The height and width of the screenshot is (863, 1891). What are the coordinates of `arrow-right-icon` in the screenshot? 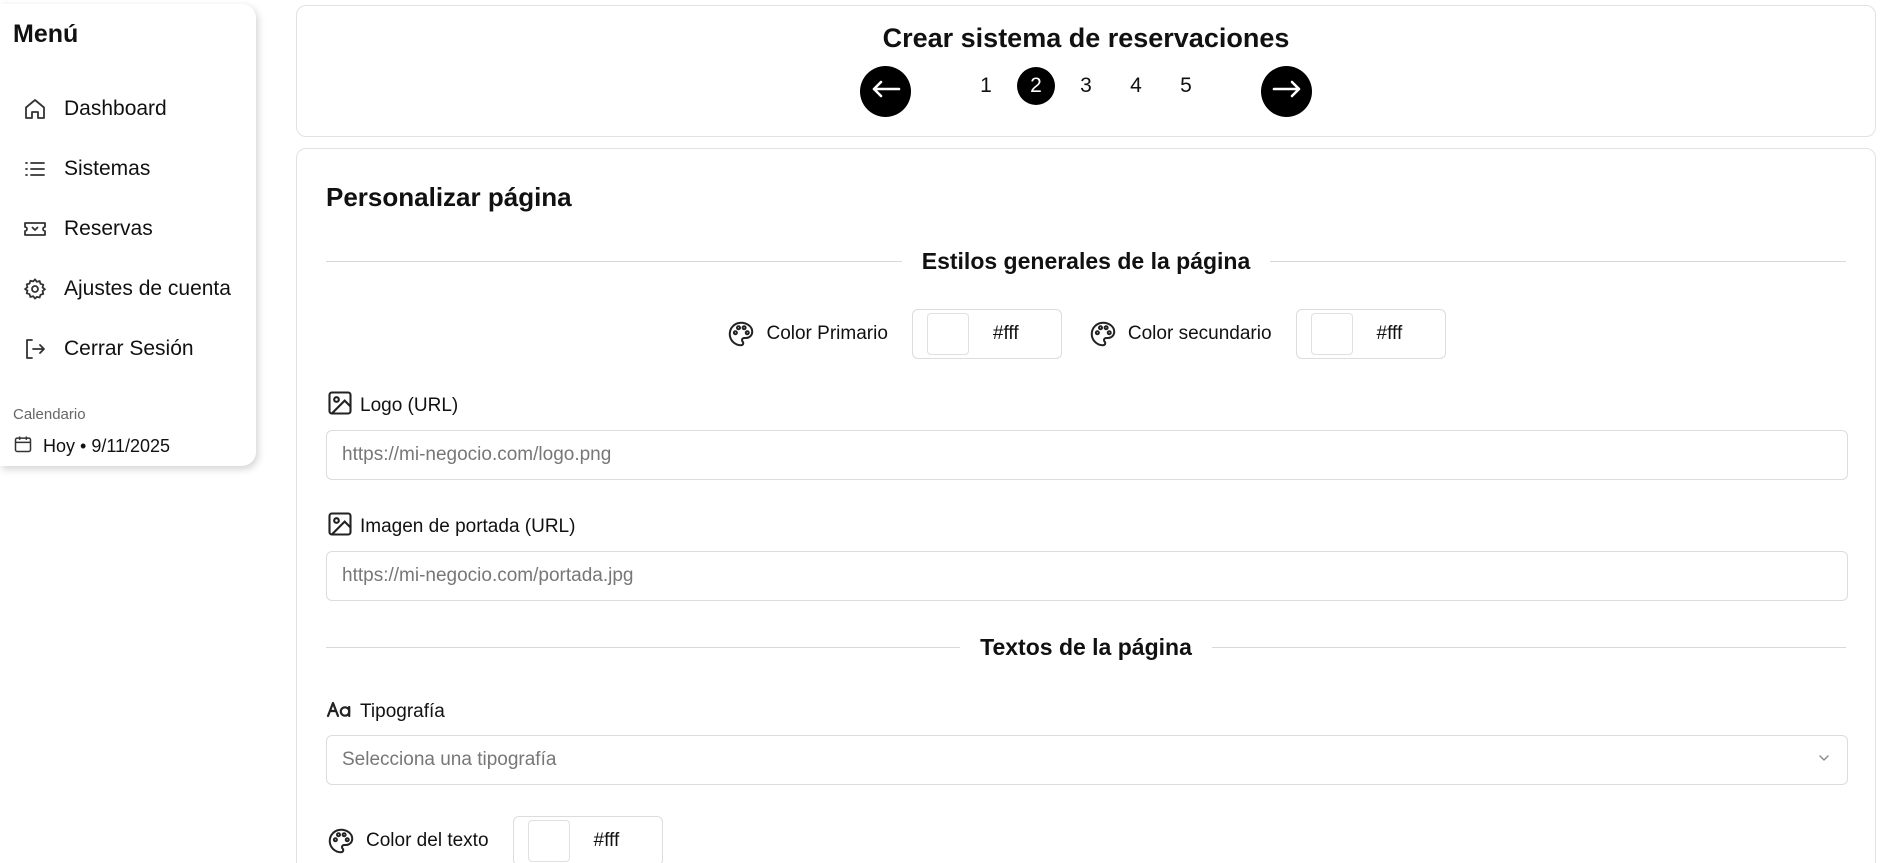 It's located at (1287, 91).